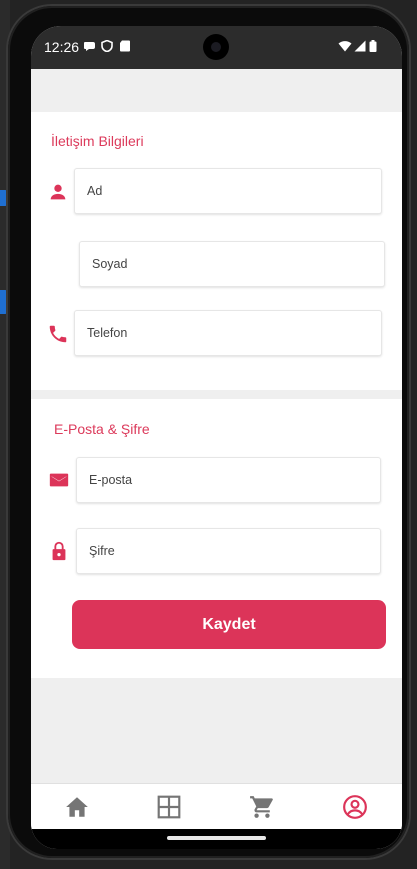  What do you see at coordinates (169, 807) in the screenshot?
I see `grid-icon` at bounding box center [169, 807].